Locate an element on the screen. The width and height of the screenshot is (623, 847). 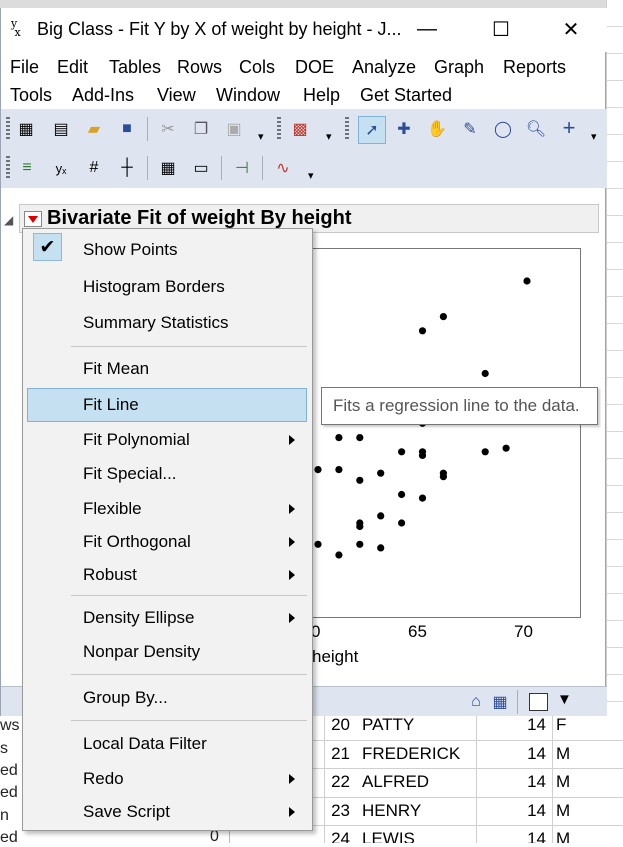
multivariate-icon: ┼ is located at coordinates (127, 168).